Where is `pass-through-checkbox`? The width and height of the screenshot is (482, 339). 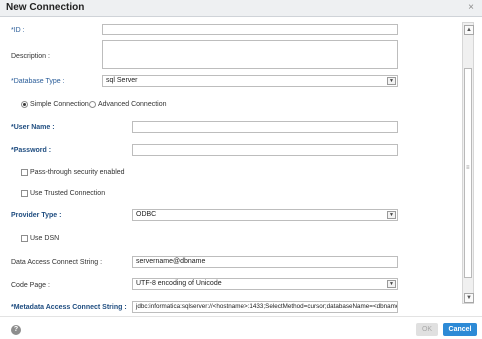 pass-through-checkbox is located at coordinates (24, 172).